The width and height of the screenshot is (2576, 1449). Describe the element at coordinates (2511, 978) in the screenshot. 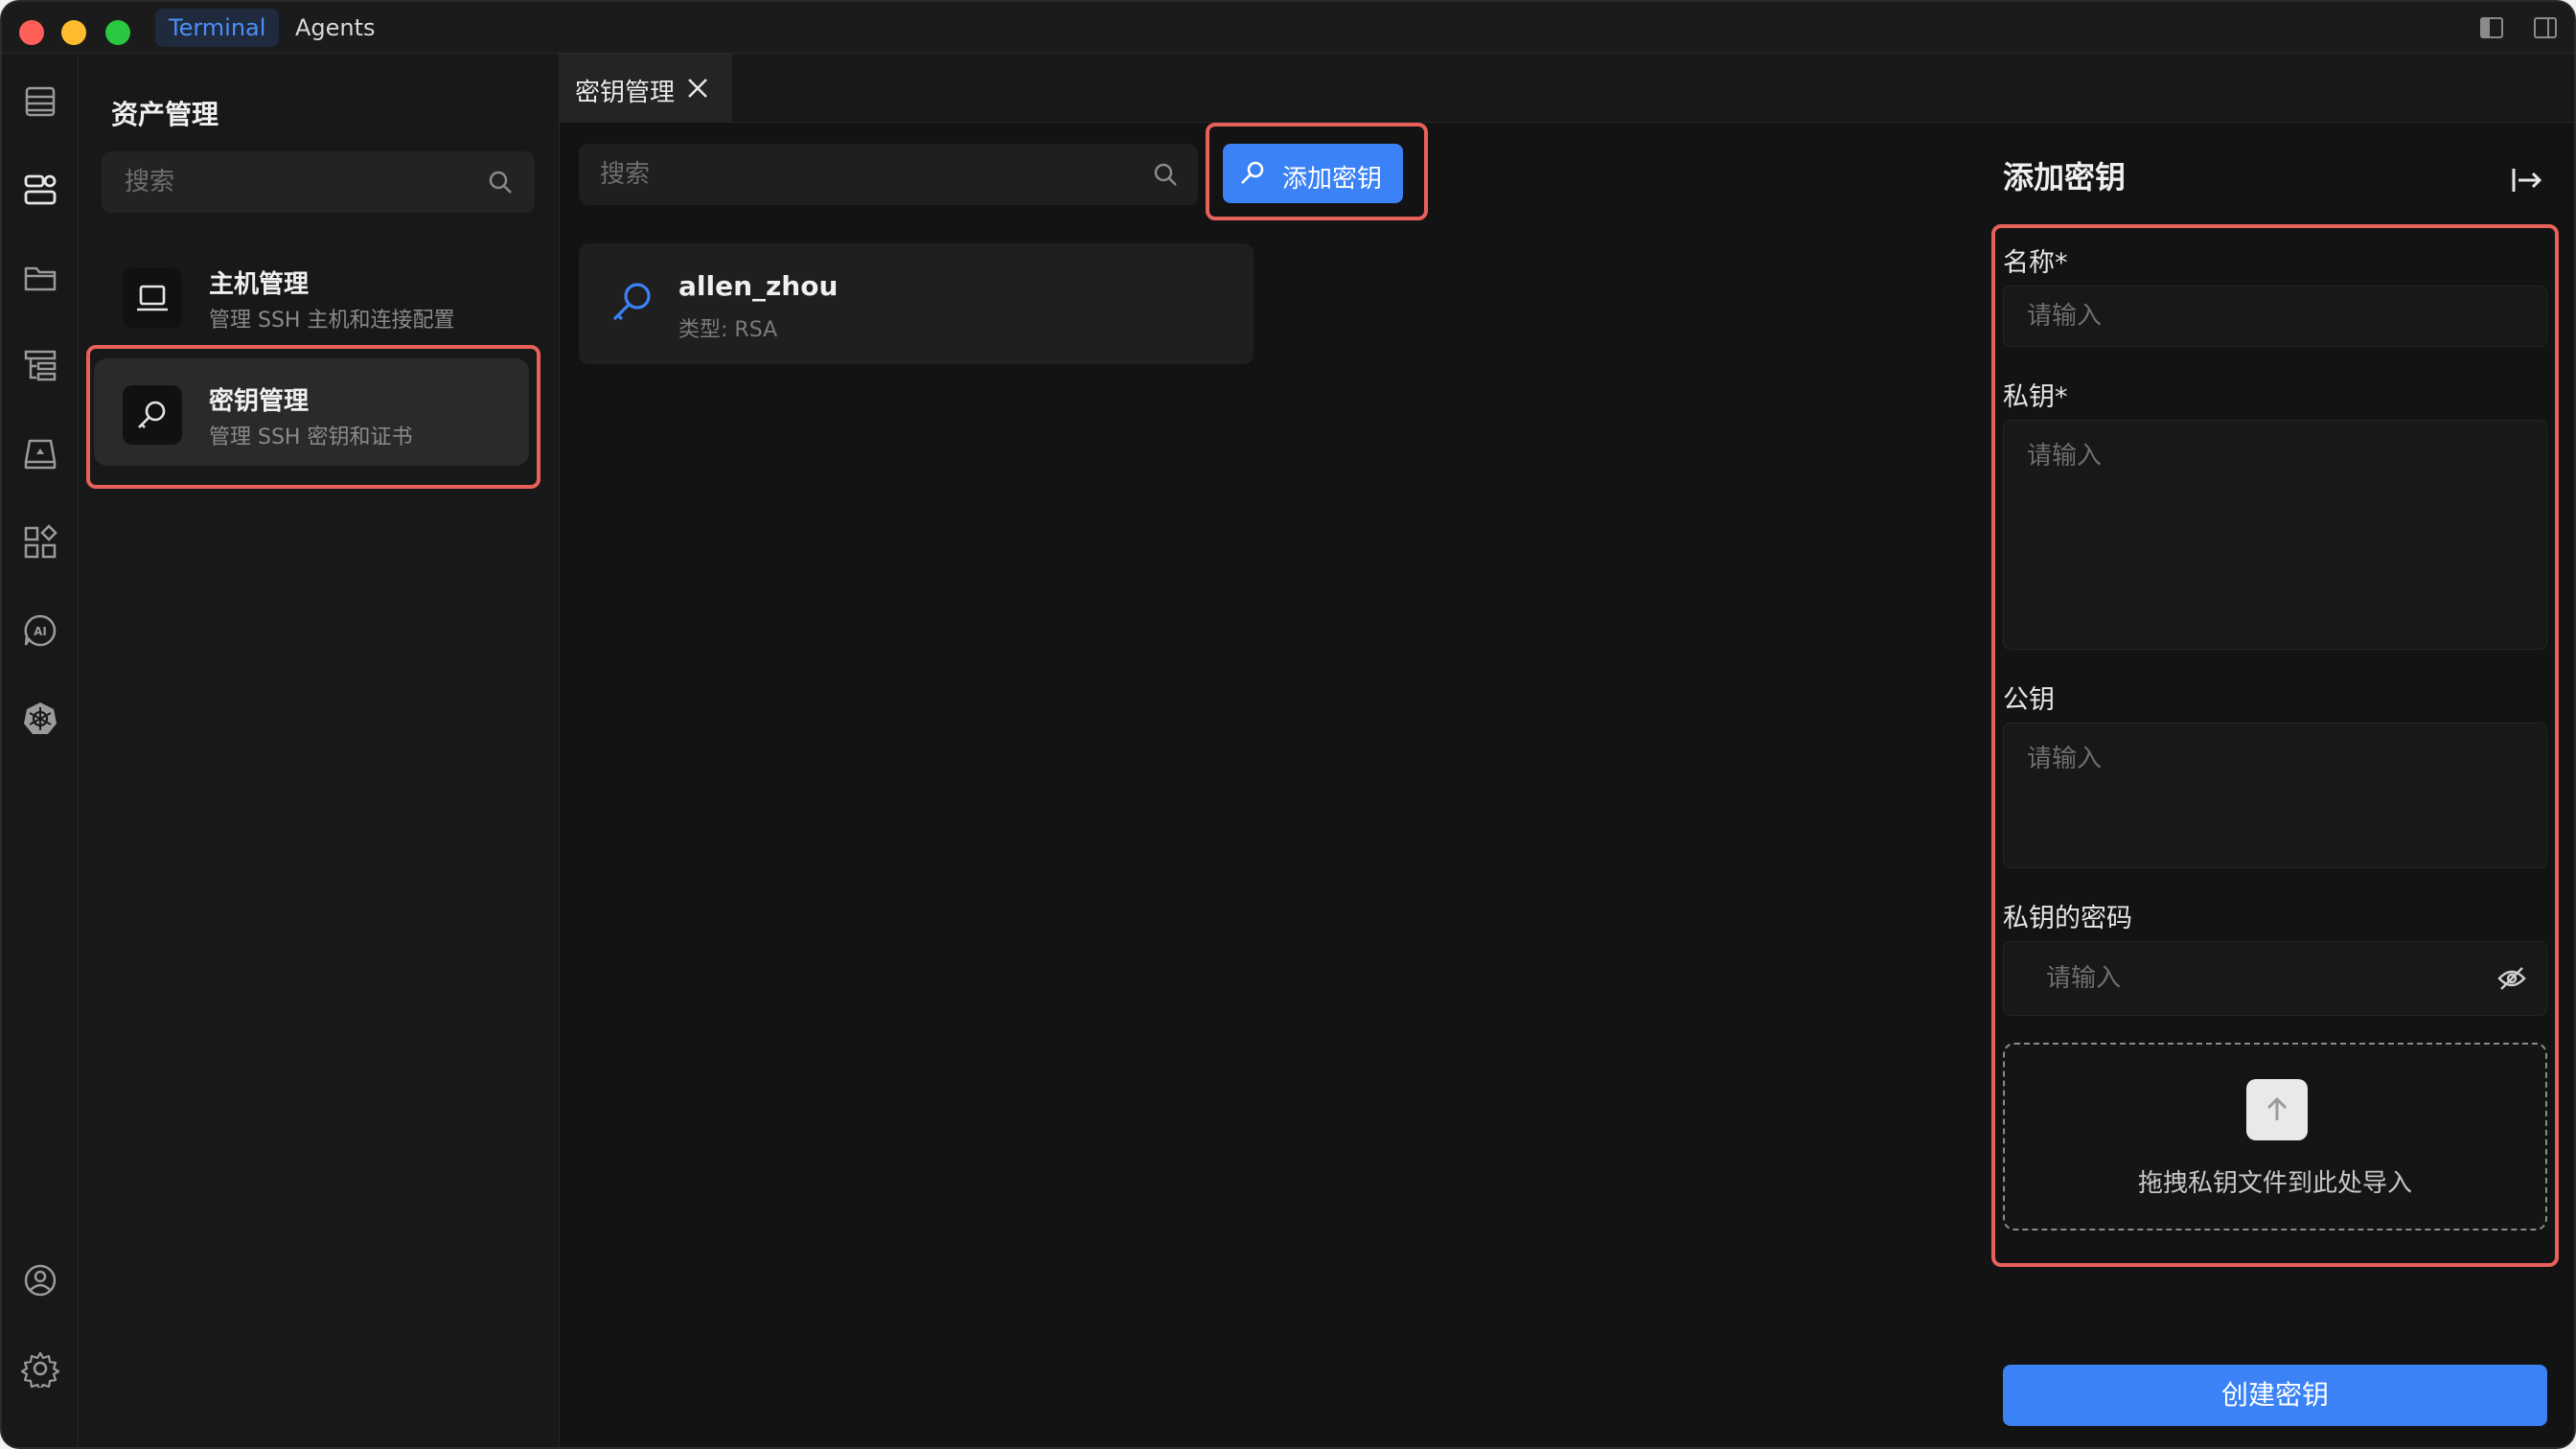

I see `eye-off-icon` at that location.